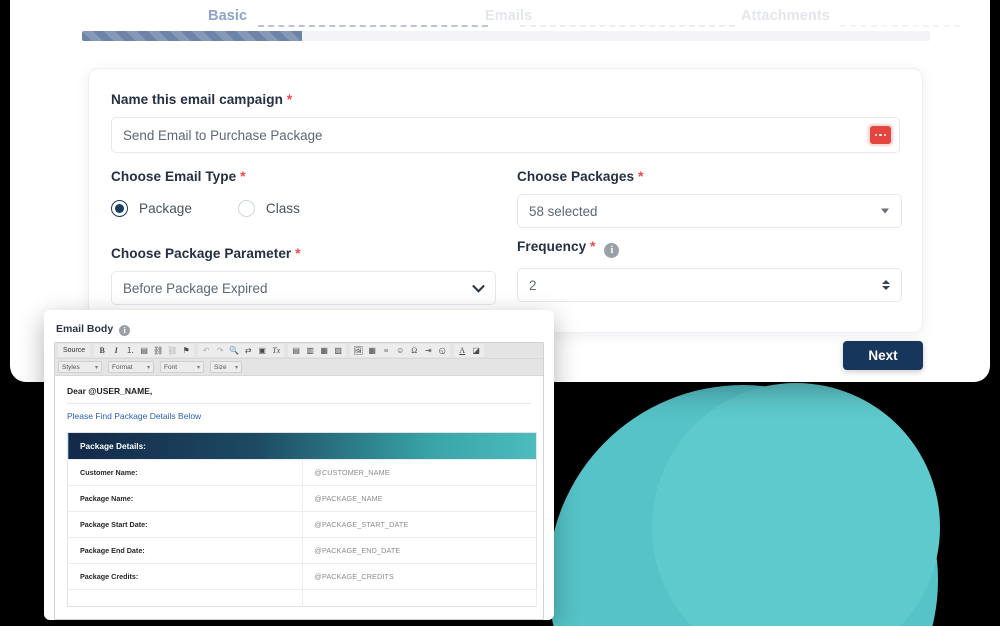 The height and width of the screenshot is (626, 1000). I want to click on align-center-icon: ▥, so click(310, 350).